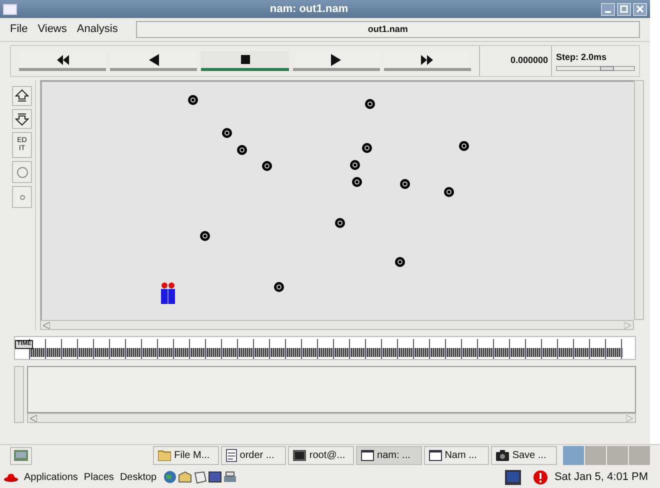 This screenshot has width=660, height=488. Describe the element at coordinates (138, 477) in the screenshot. I see `panel-menu: Desktop` at that location.